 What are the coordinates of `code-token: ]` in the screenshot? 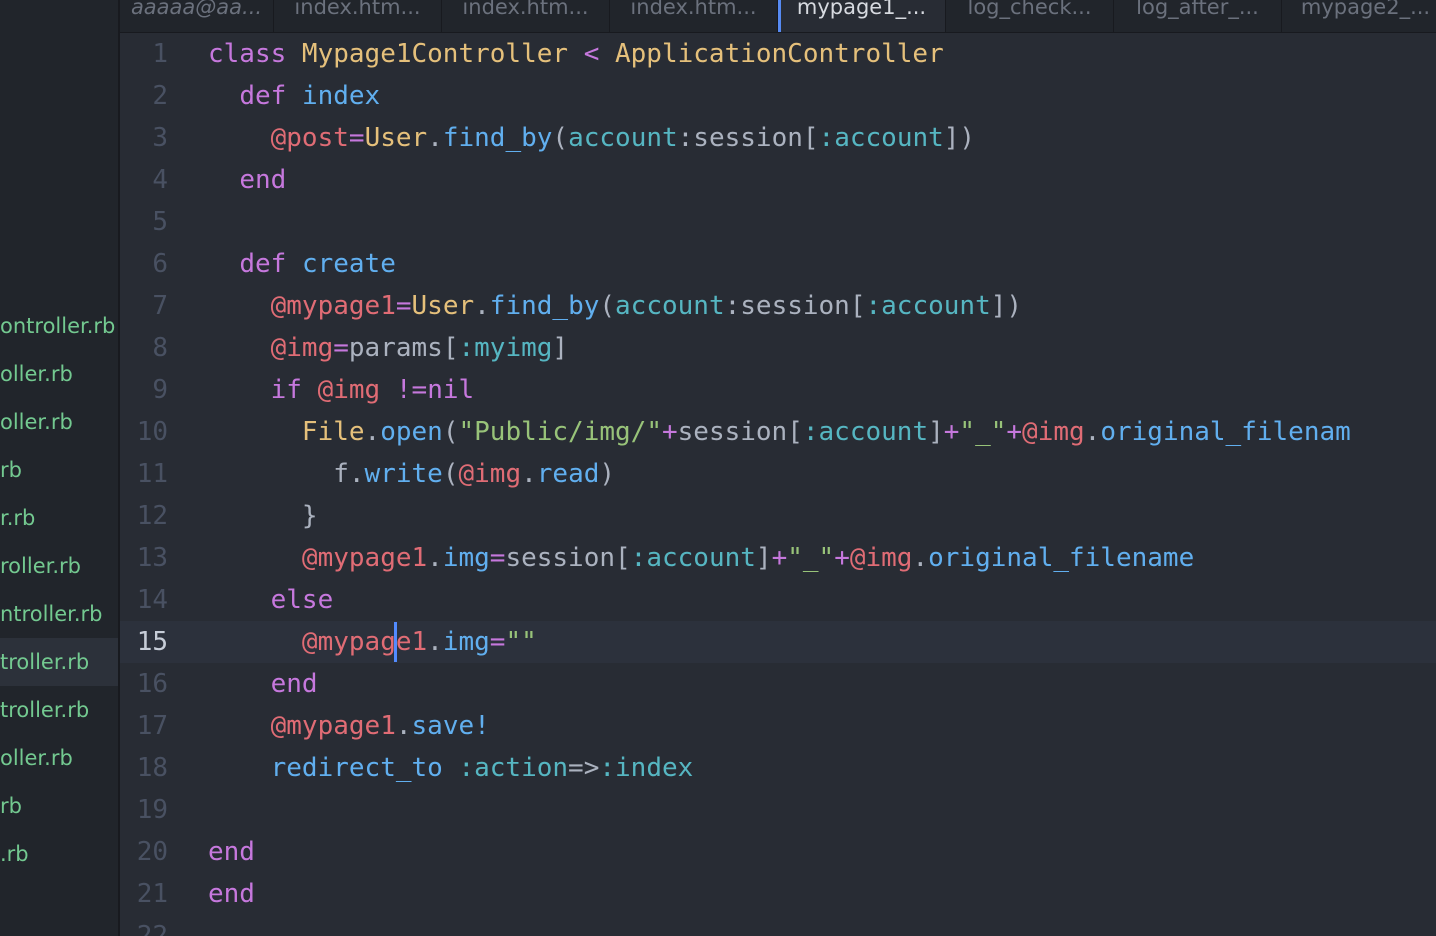 It's located at (560, 348).